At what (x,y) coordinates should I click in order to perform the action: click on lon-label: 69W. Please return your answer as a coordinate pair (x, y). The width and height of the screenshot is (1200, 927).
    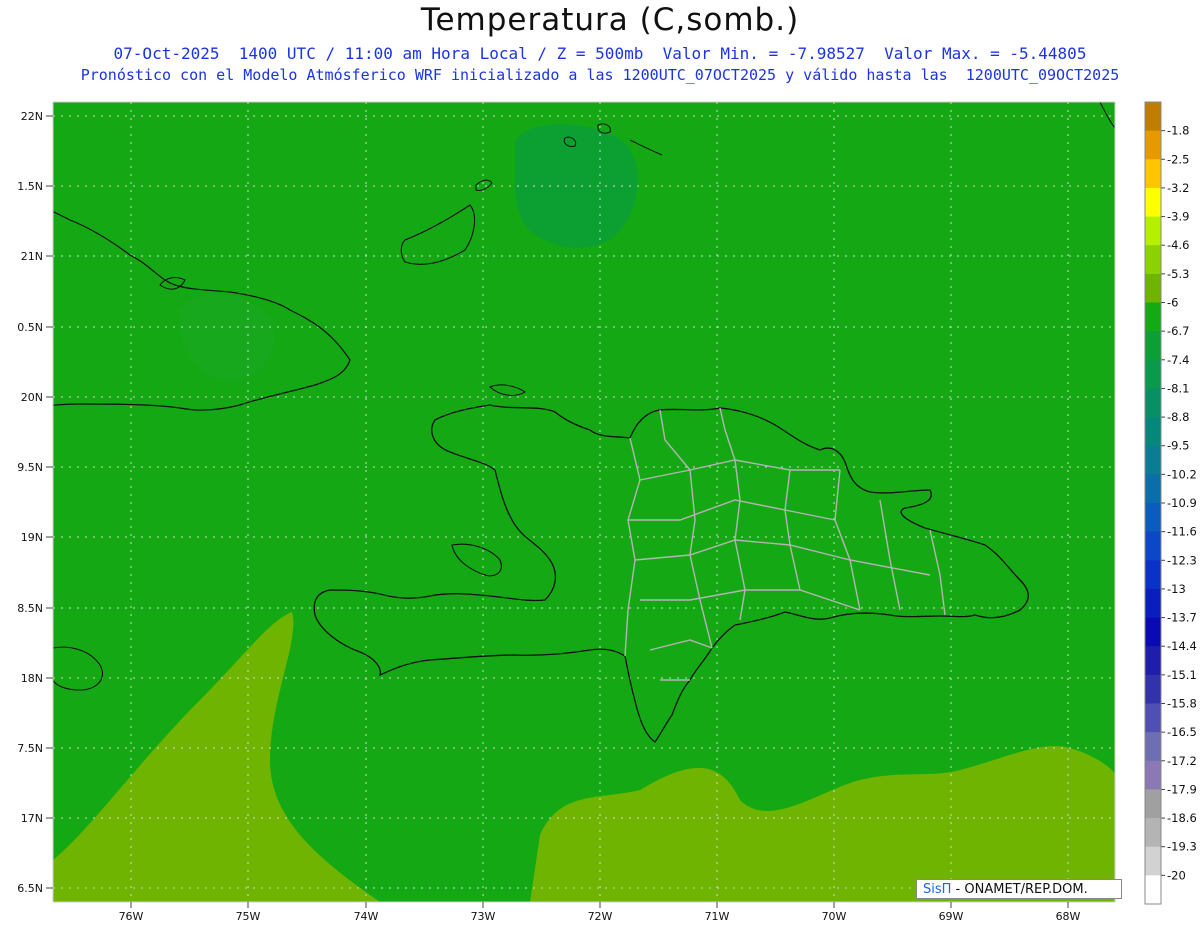
    Looking at the image, I should click on (951, 916).